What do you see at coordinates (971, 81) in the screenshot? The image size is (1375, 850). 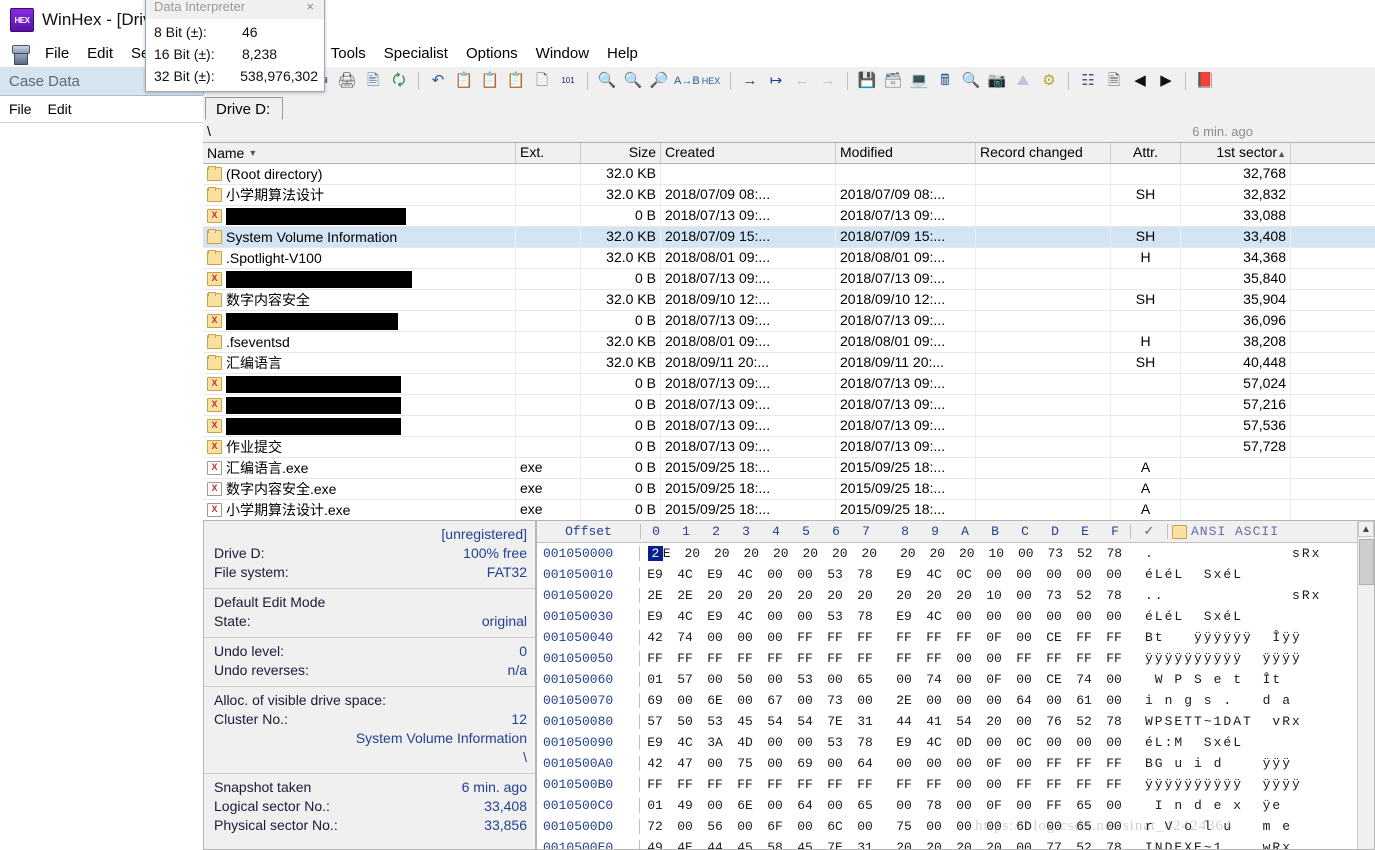 I see `search-magnifier-icon: 🔍` at bounding box center [971, 81].